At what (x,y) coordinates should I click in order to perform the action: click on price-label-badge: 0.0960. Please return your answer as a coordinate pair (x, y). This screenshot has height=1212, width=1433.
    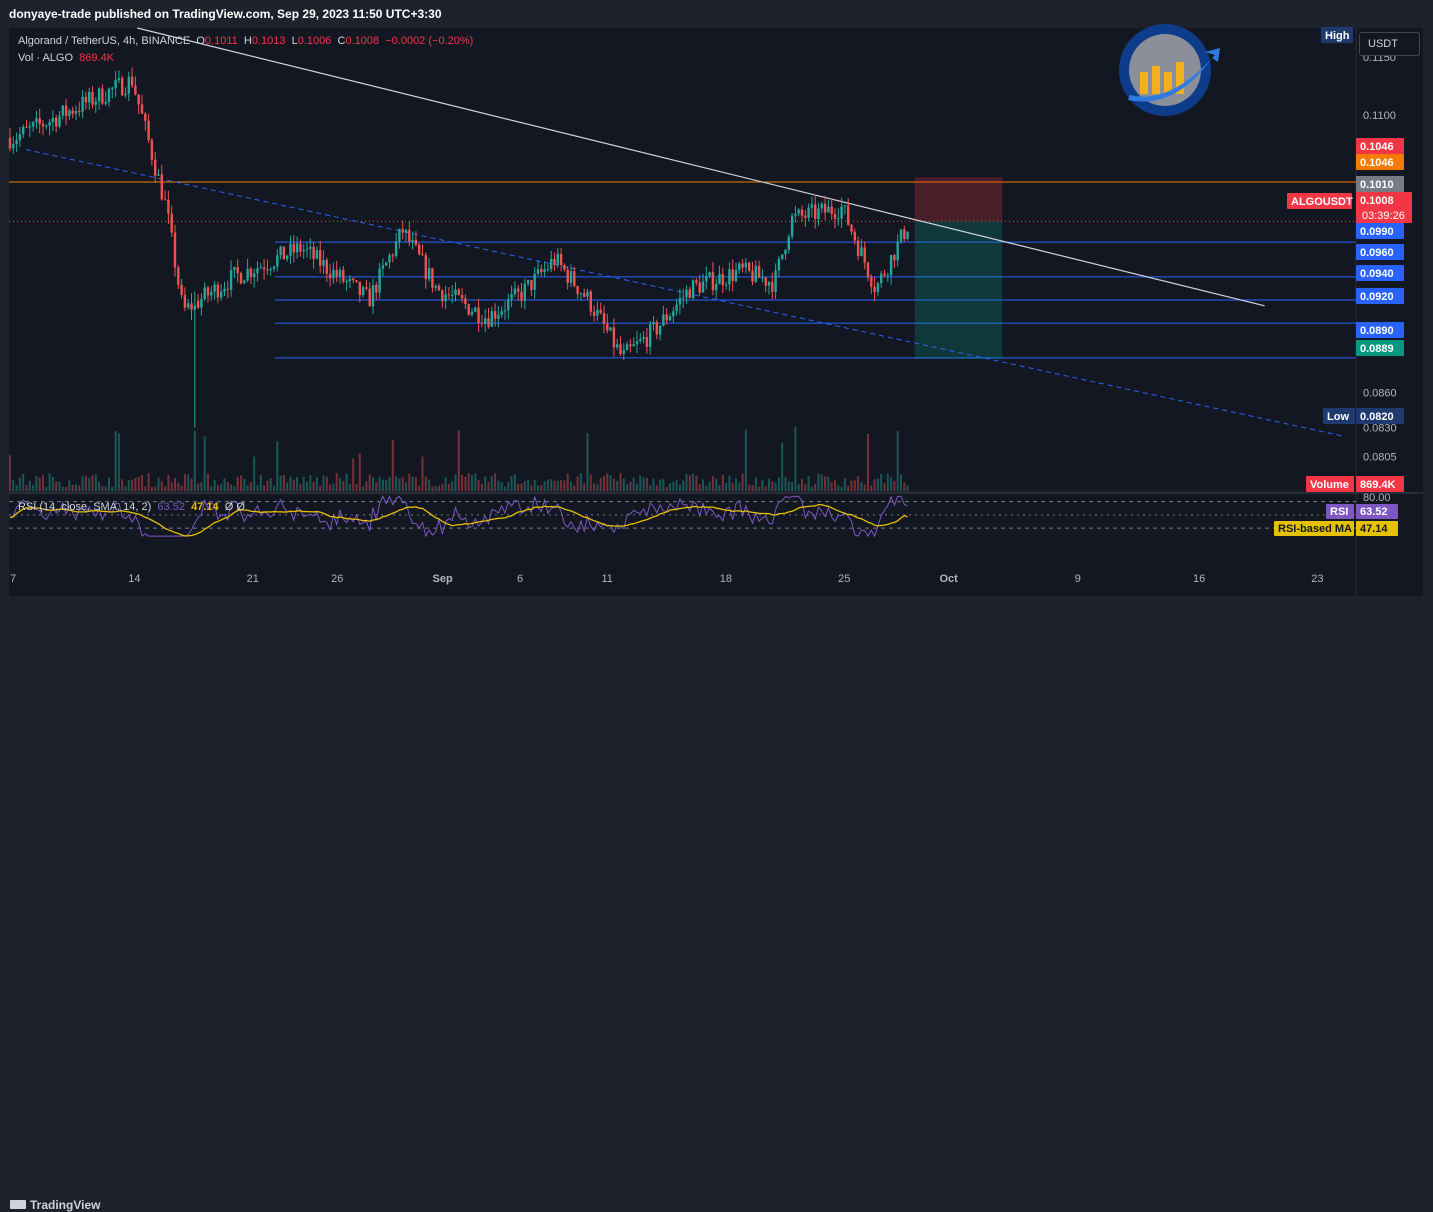
    Looking at the image, I should click on (1380, 252).